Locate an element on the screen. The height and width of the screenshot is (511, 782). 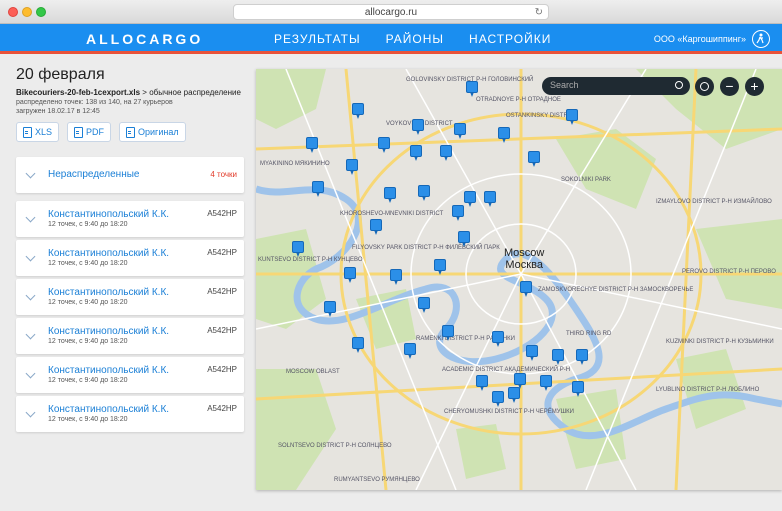
nav-results: РЕЗУЛЬТАТЫ is located at coordinates (317, 39).